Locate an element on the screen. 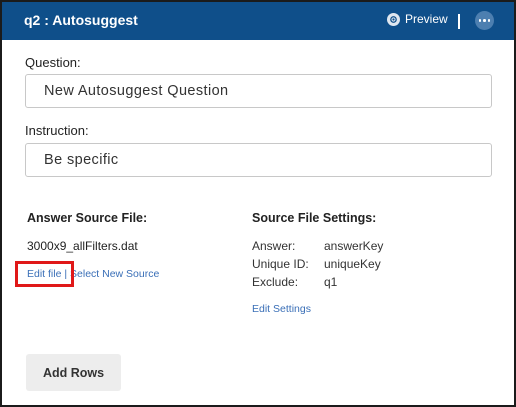 The width and height of the screenshot is (516, 407). preview-button: Preview is located at coordinates (417, 19).